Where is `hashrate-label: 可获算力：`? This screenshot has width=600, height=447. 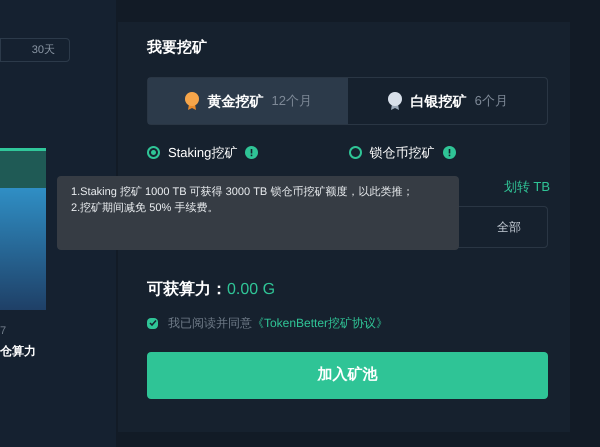
hashrate-label: 可获算力： is located at coordinates (187, 290).